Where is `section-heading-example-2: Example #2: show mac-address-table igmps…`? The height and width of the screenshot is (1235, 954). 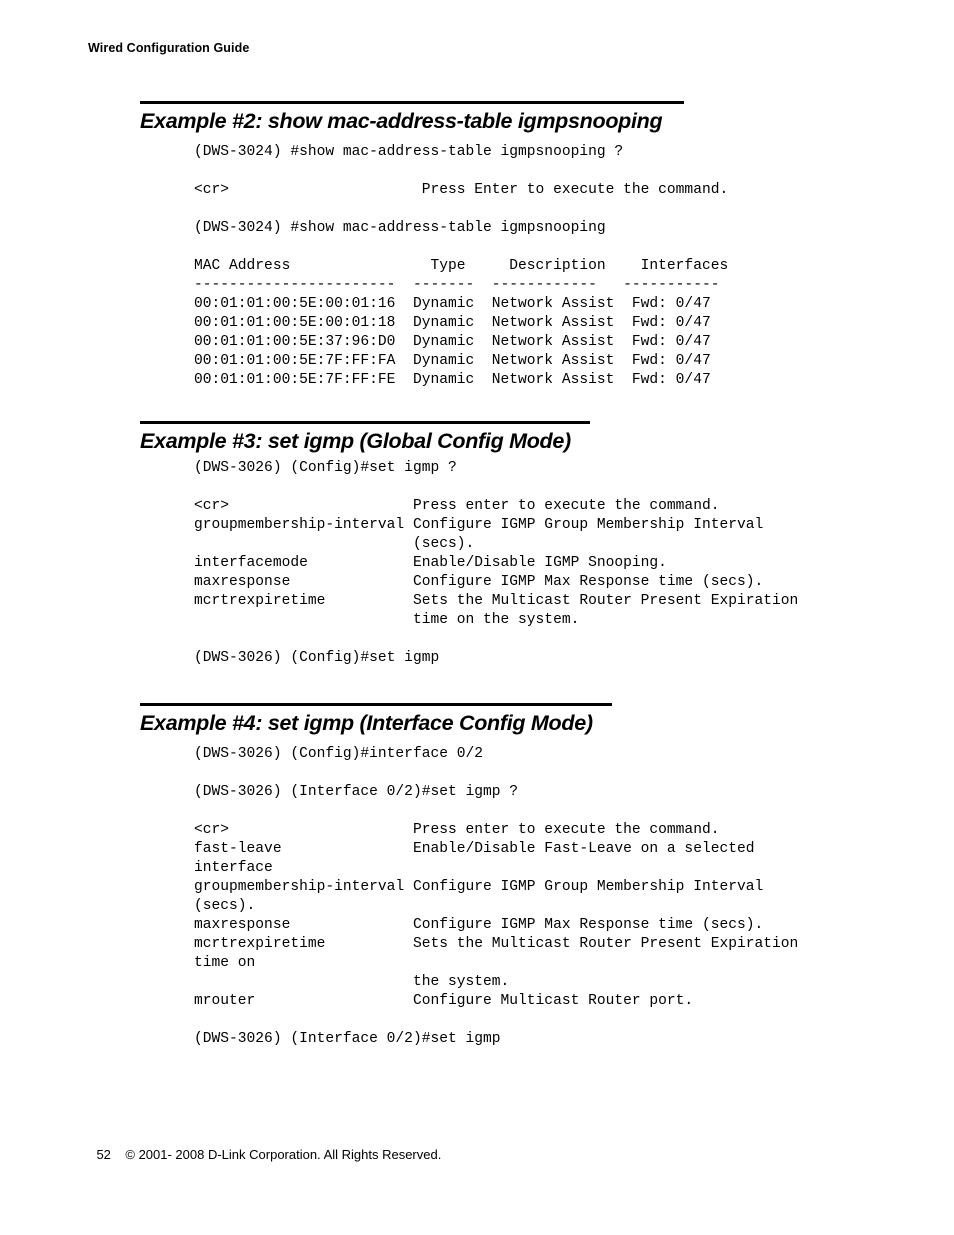 section-heading-example-2: Example #2: show mac-address-table igmps… is located at coordinates (401, 121).